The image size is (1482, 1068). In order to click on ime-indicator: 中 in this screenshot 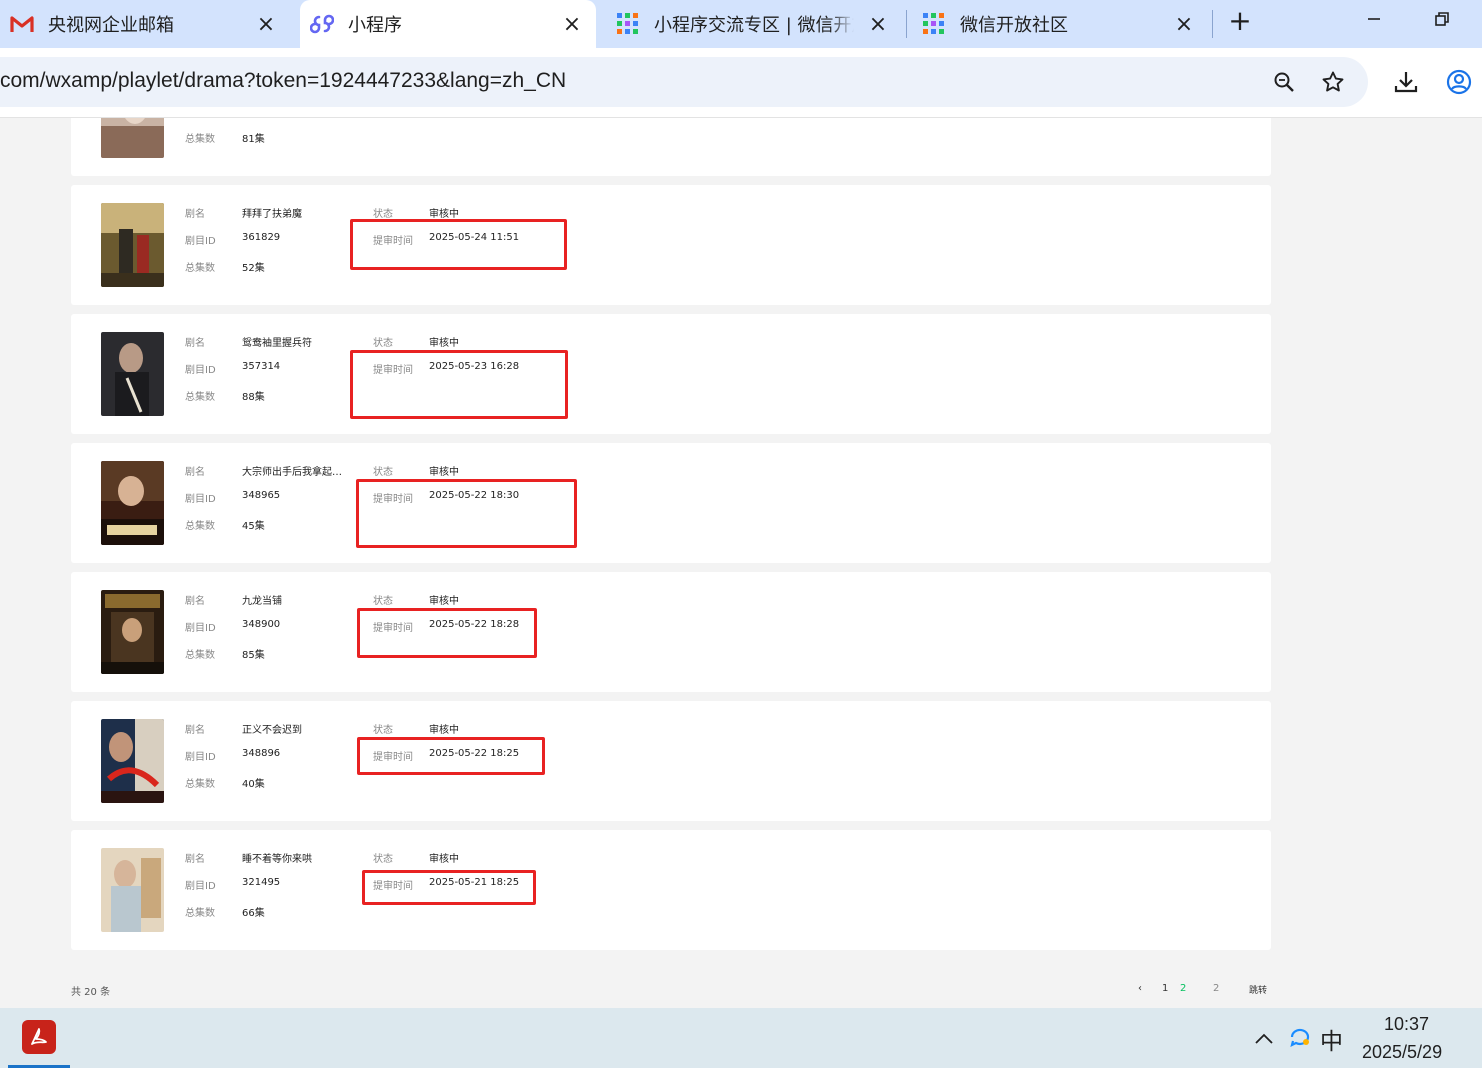, I will do `click(1331, 1039)`.